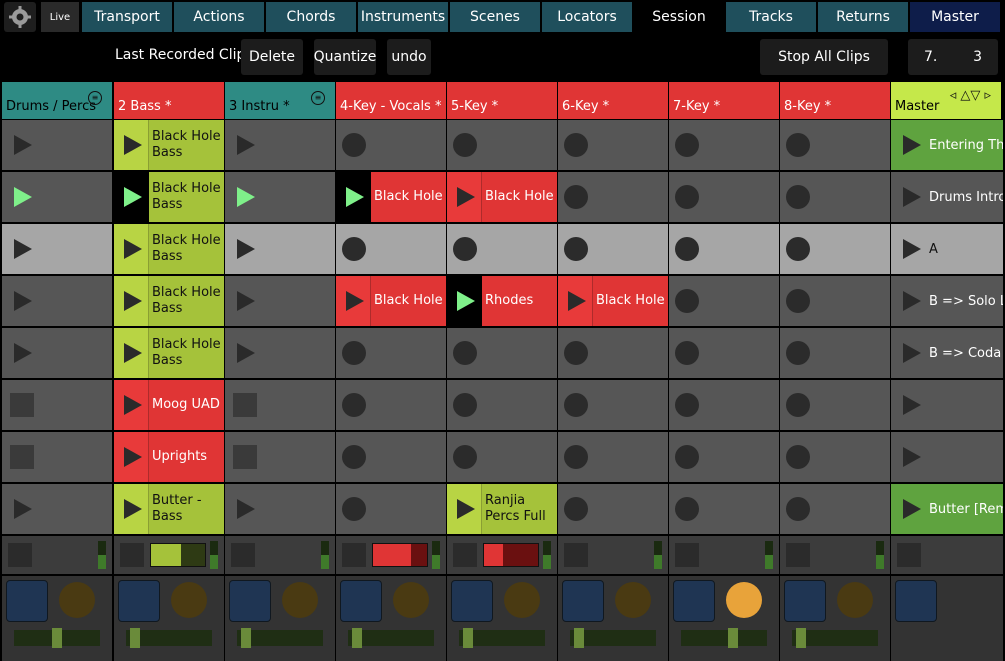 The width and height of the screenshot is (1005, 661). Describe the element at coordinates (835, 100) in the screenshot. I see `track-header: 8-Key *` at that location.